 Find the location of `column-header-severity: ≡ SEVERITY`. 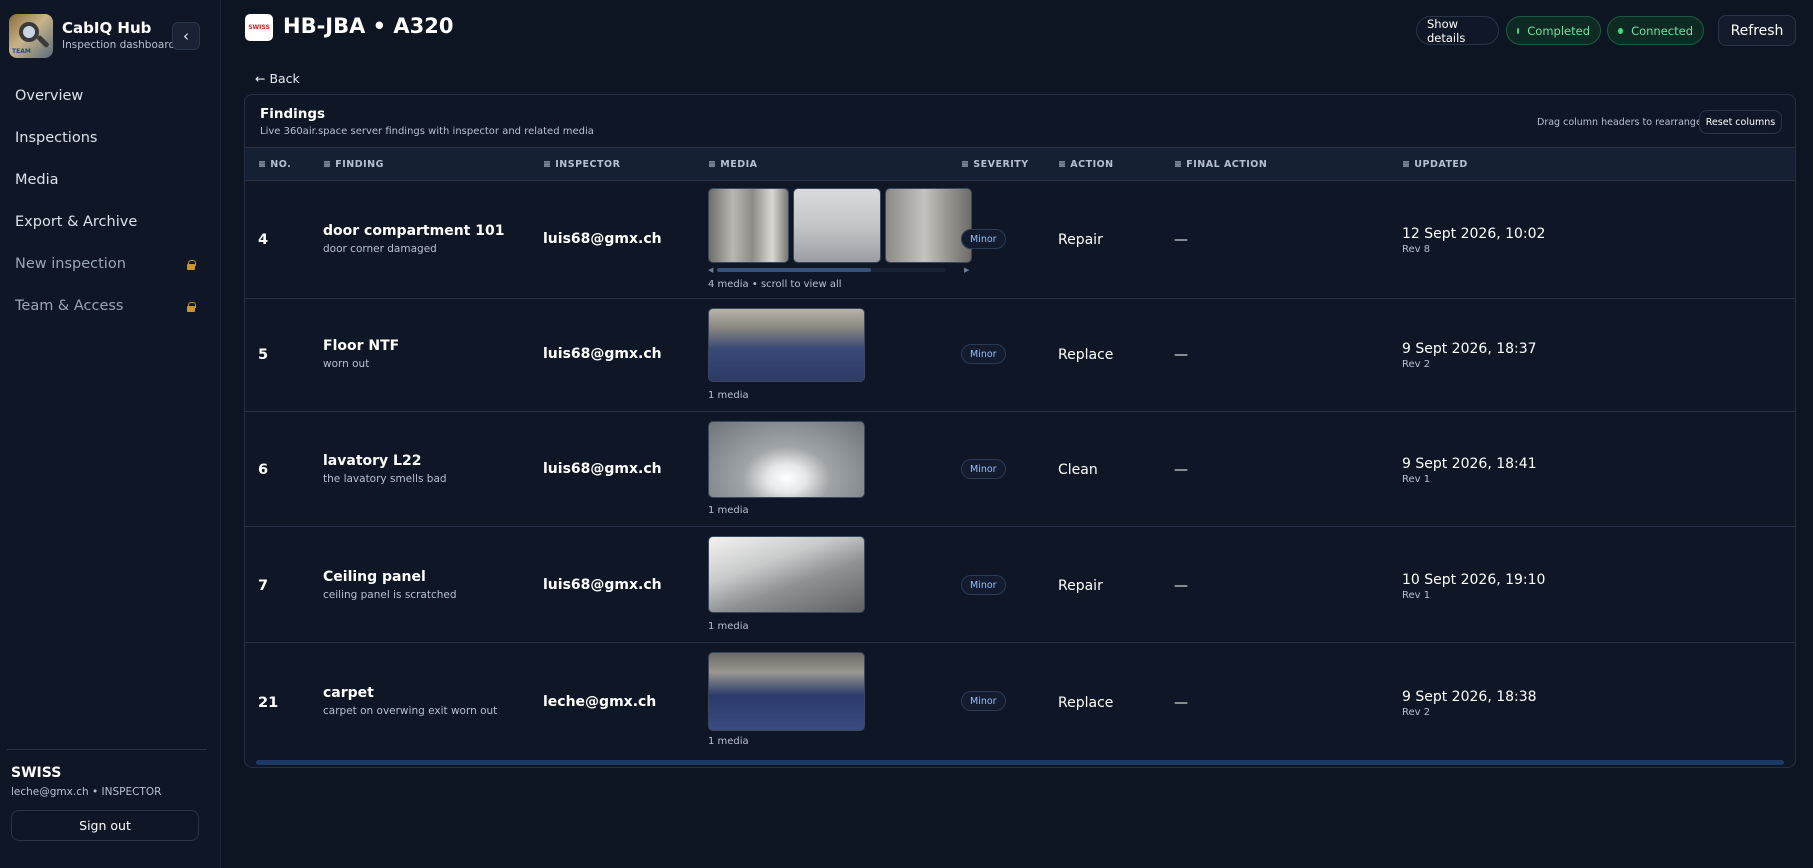

column-header-severity: ≡ SEVERITY is located at coordinates (995, 164).